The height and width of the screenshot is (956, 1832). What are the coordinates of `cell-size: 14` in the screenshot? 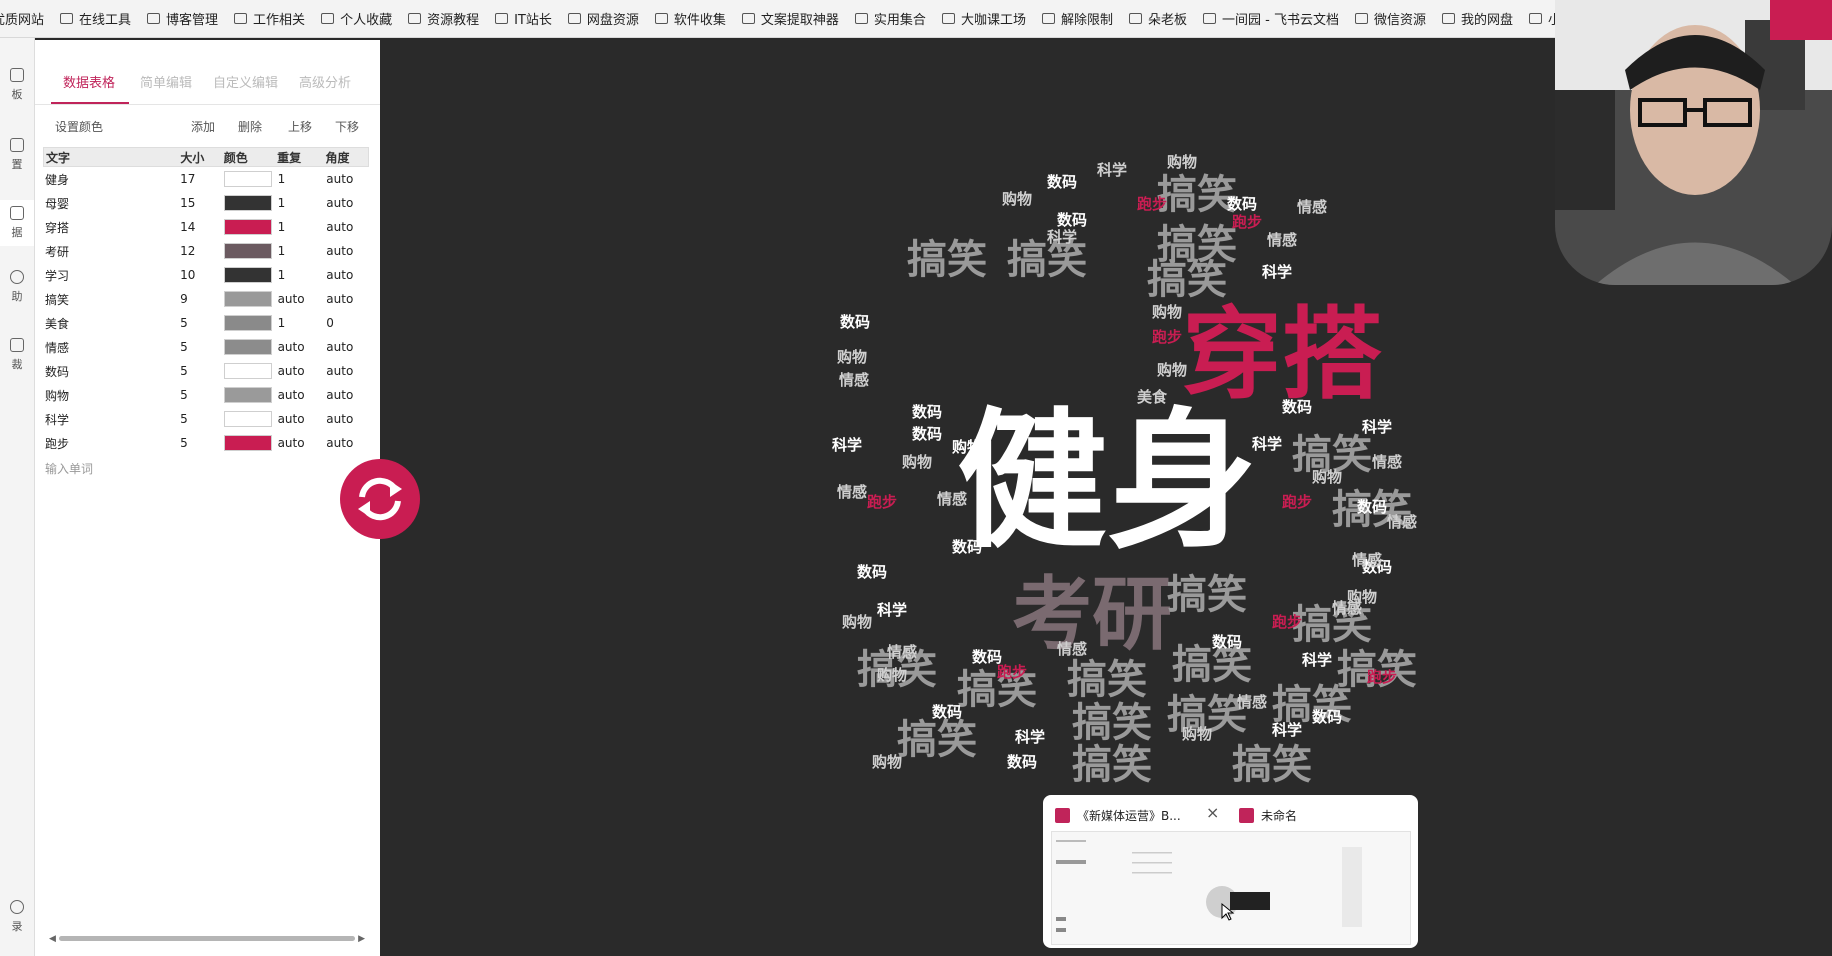 It's located at (202, 227).